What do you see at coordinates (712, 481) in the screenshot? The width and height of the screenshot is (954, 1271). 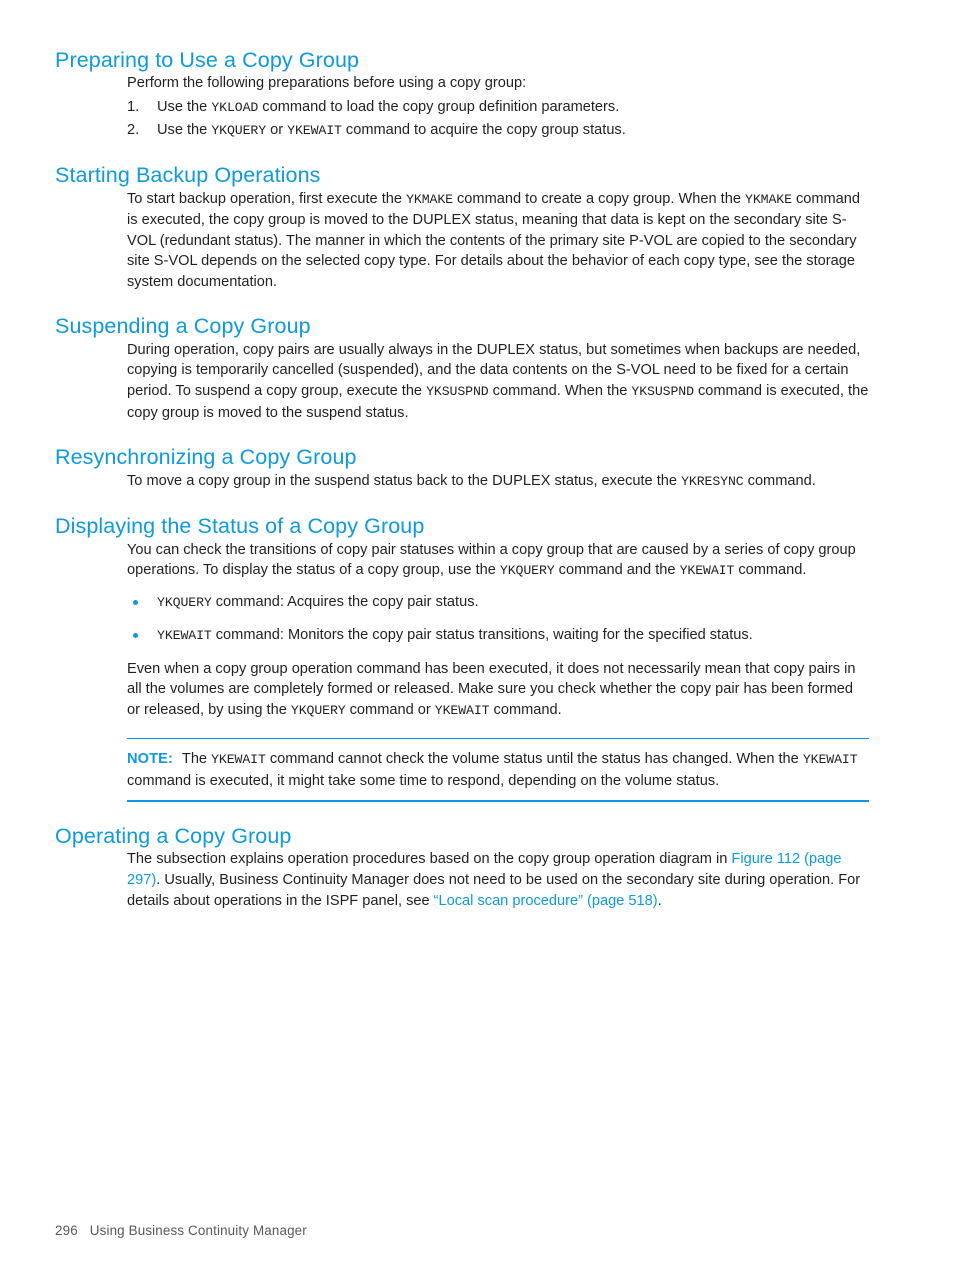 I see `command-name: YKRESYNC` at bounding box center [712, 481].